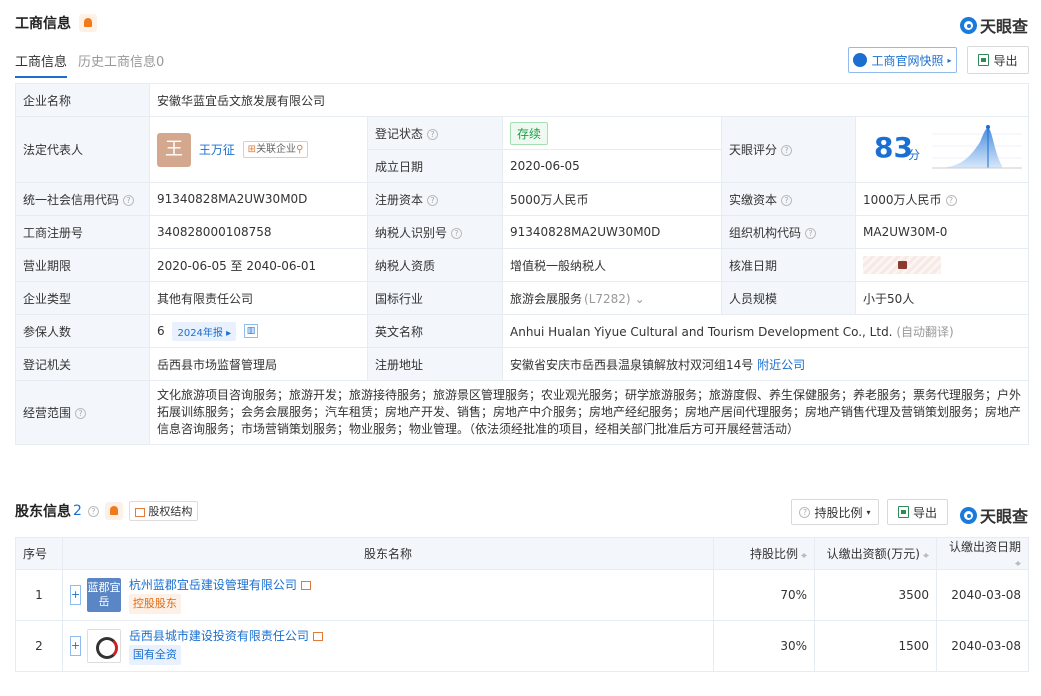 The image size is (1041, 696). Describe the element at coordinates (612, 166) in the screenshot. I see `found-date: 2020-06-05` at that location.